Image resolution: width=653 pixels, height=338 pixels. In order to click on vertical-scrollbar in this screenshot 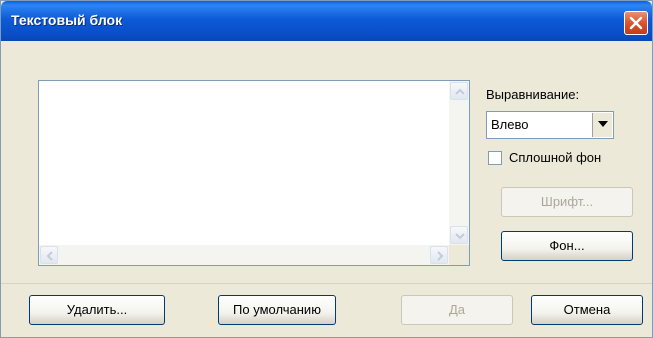, I will do `click(459, 163)`.